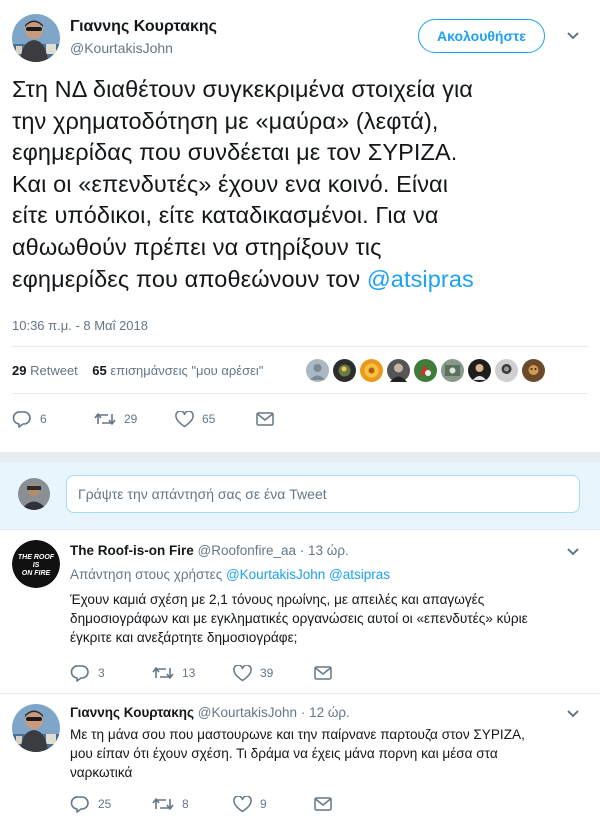 The height and width of the screenshot is (828, 600). I want to click on like-count: 65, so click(99, 370).